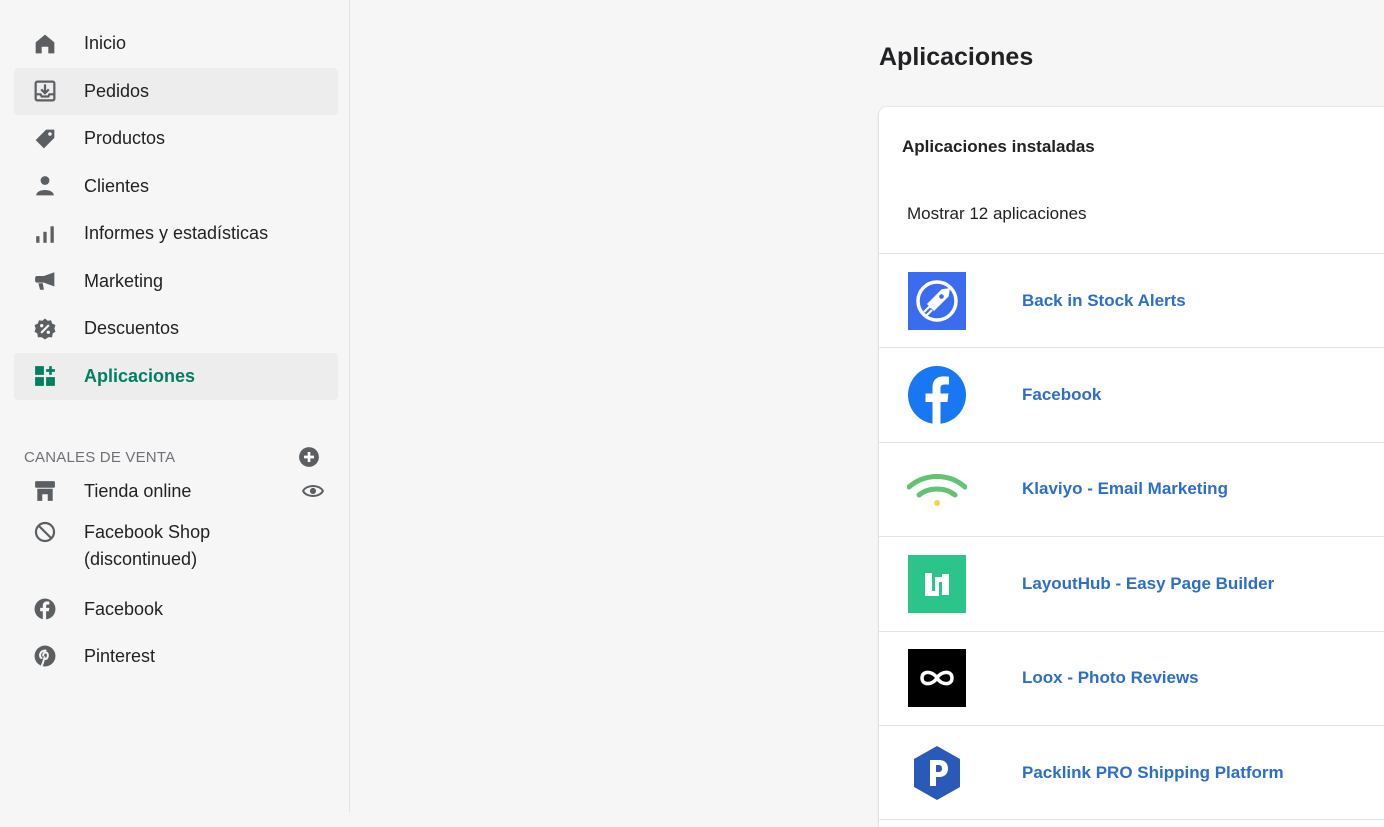 This screenshot has width=1384, height=827. I want to click on store-icon, so click(45, 491).